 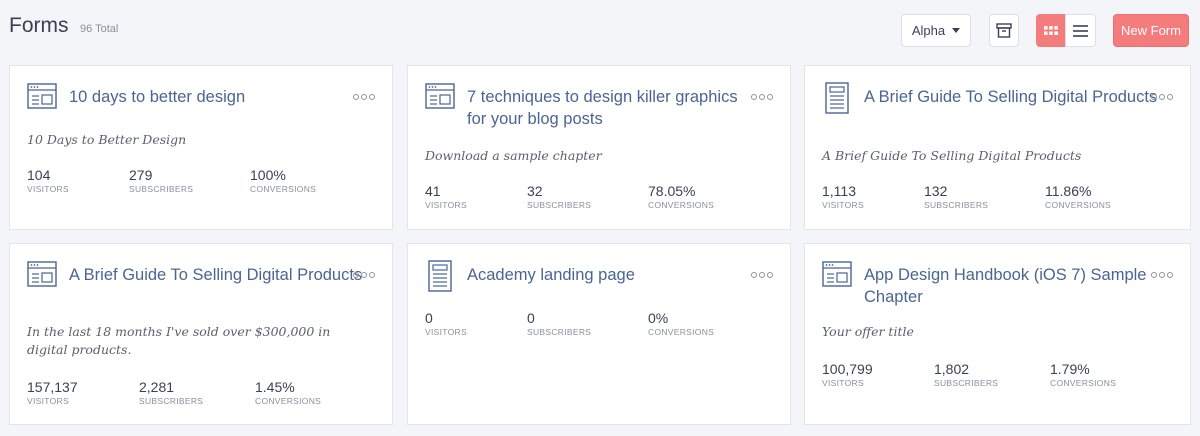 I want to click on new-form-button: New Form, so click(x=1151, y=30).